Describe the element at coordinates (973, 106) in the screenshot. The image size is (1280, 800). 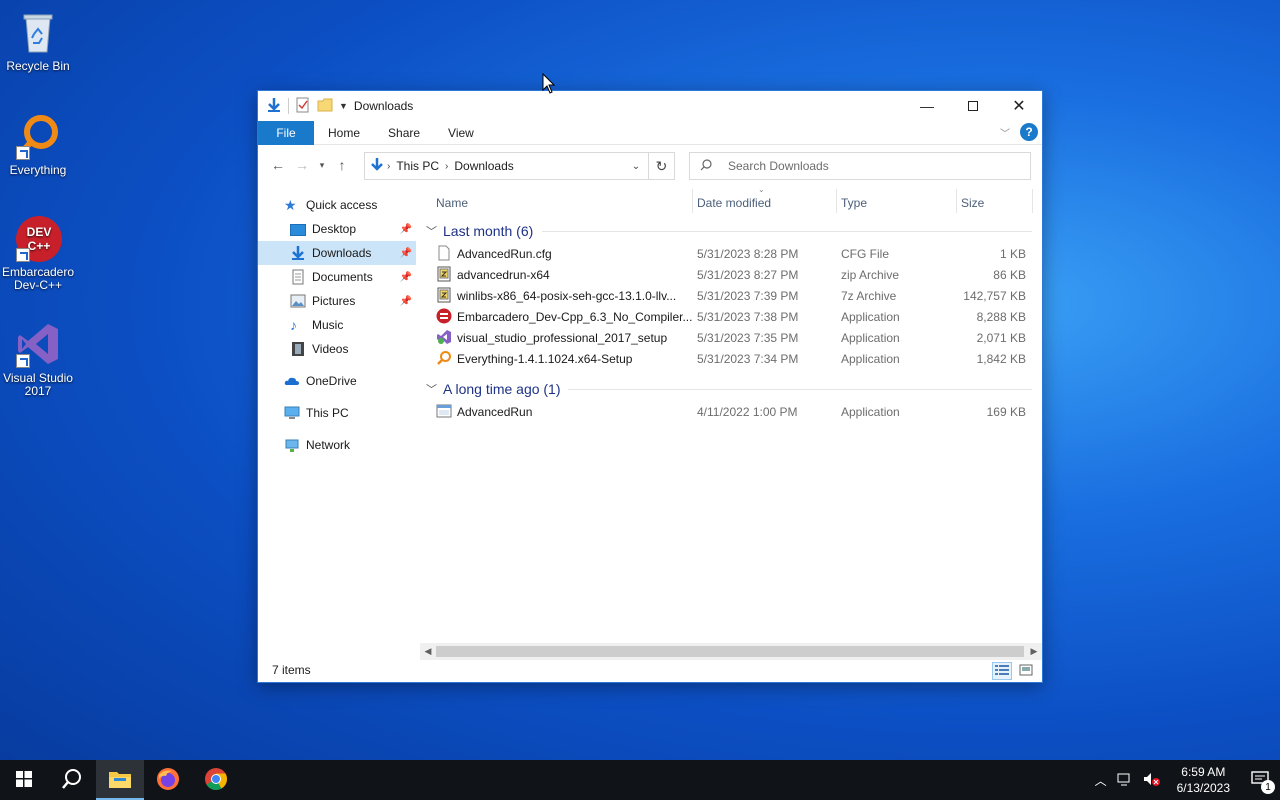
I see `maximize-button` at that location.